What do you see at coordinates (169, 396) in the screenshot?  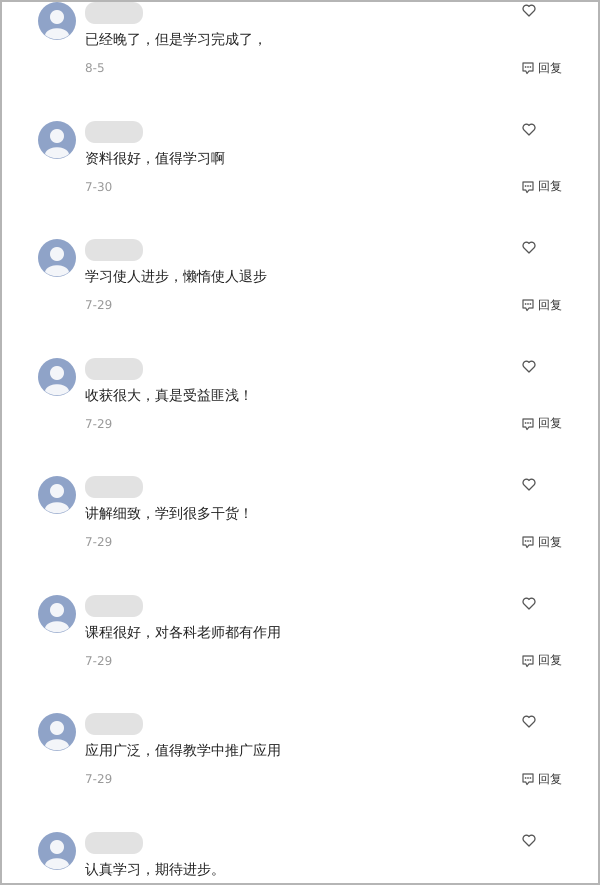 I see `comment-text: 收获很大，真是受益匪浅！` at bounding box center [169, 396].